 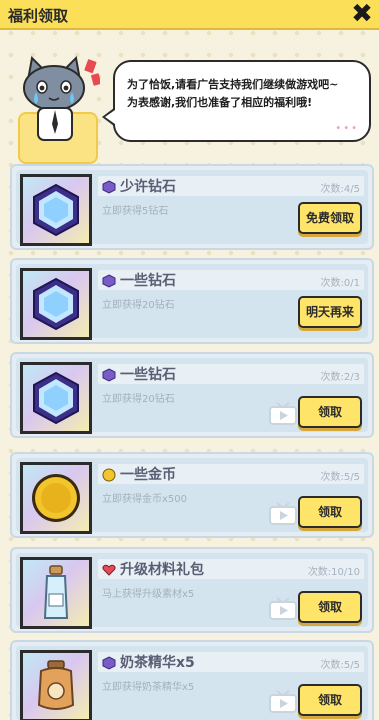 I want to click on page-title: 福利领取, so click(x=38, y=16).